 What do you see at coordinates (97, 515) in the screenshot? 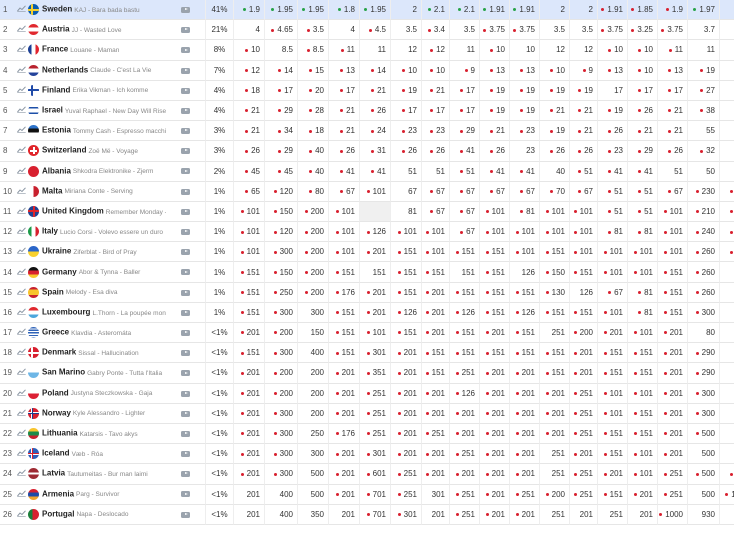
I see `country-cell: Portugal Napa - Deslocado` at bounding box center [97, 515].